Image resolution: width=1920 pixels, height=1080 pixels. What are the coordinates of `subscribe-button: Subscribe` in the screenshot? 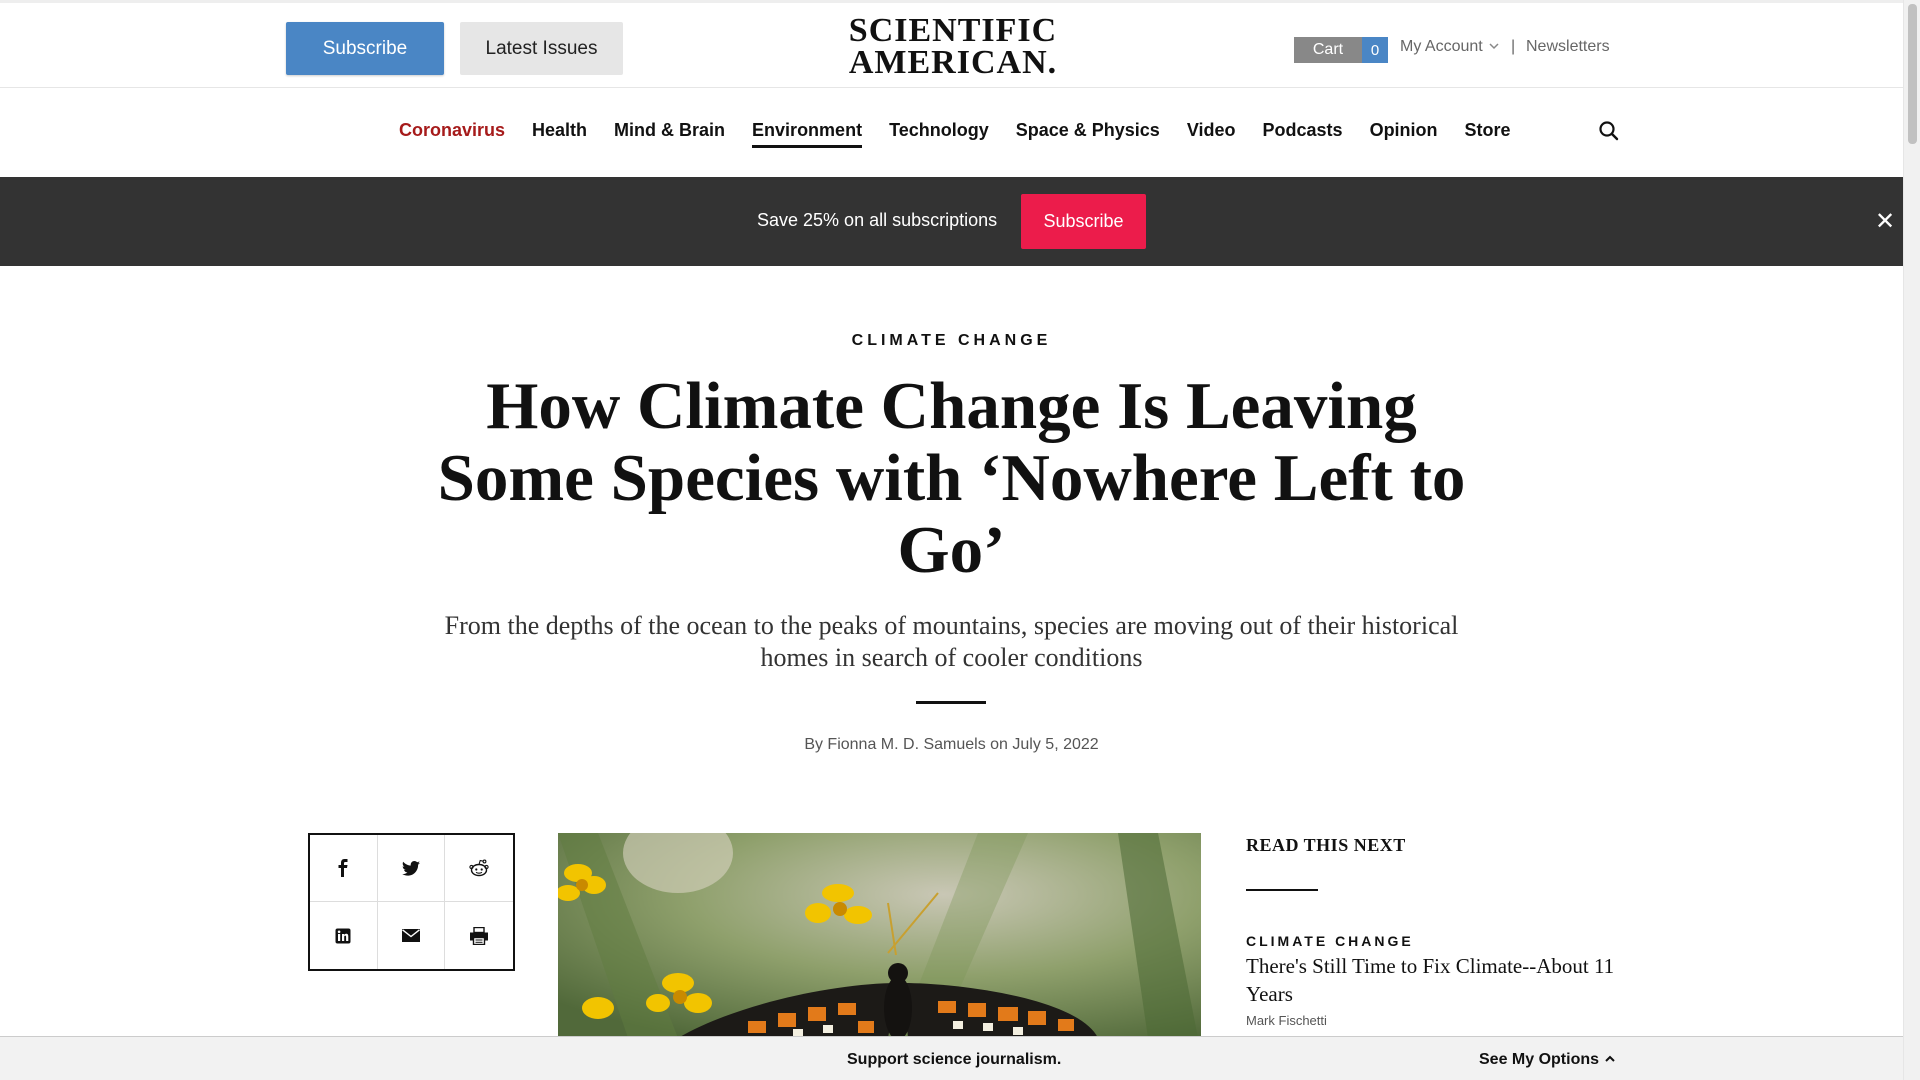 It's located at (365, 48).